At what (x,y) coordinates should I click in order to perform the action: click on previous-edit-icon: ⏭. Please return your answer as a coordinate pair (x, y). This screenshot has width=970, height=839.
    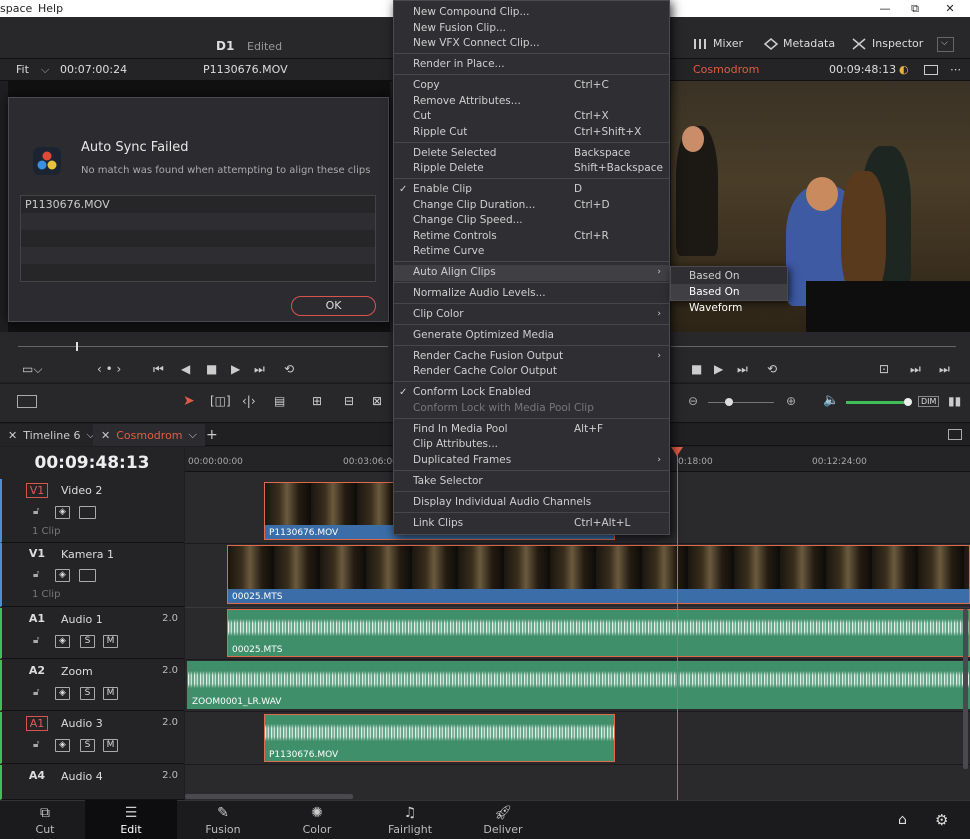
    Looking at the image, I should click on (915, 369).